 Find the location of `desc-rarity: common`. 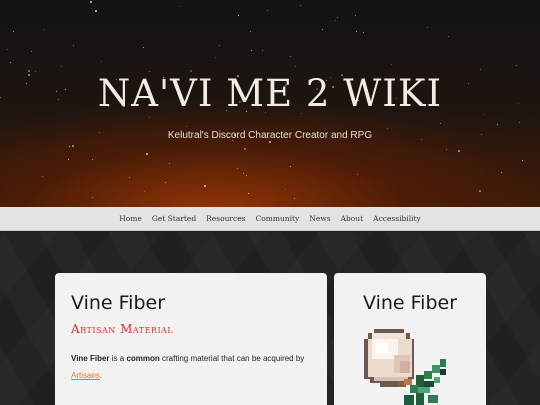

desc-rarity: common is located at coordinates (143, 358).